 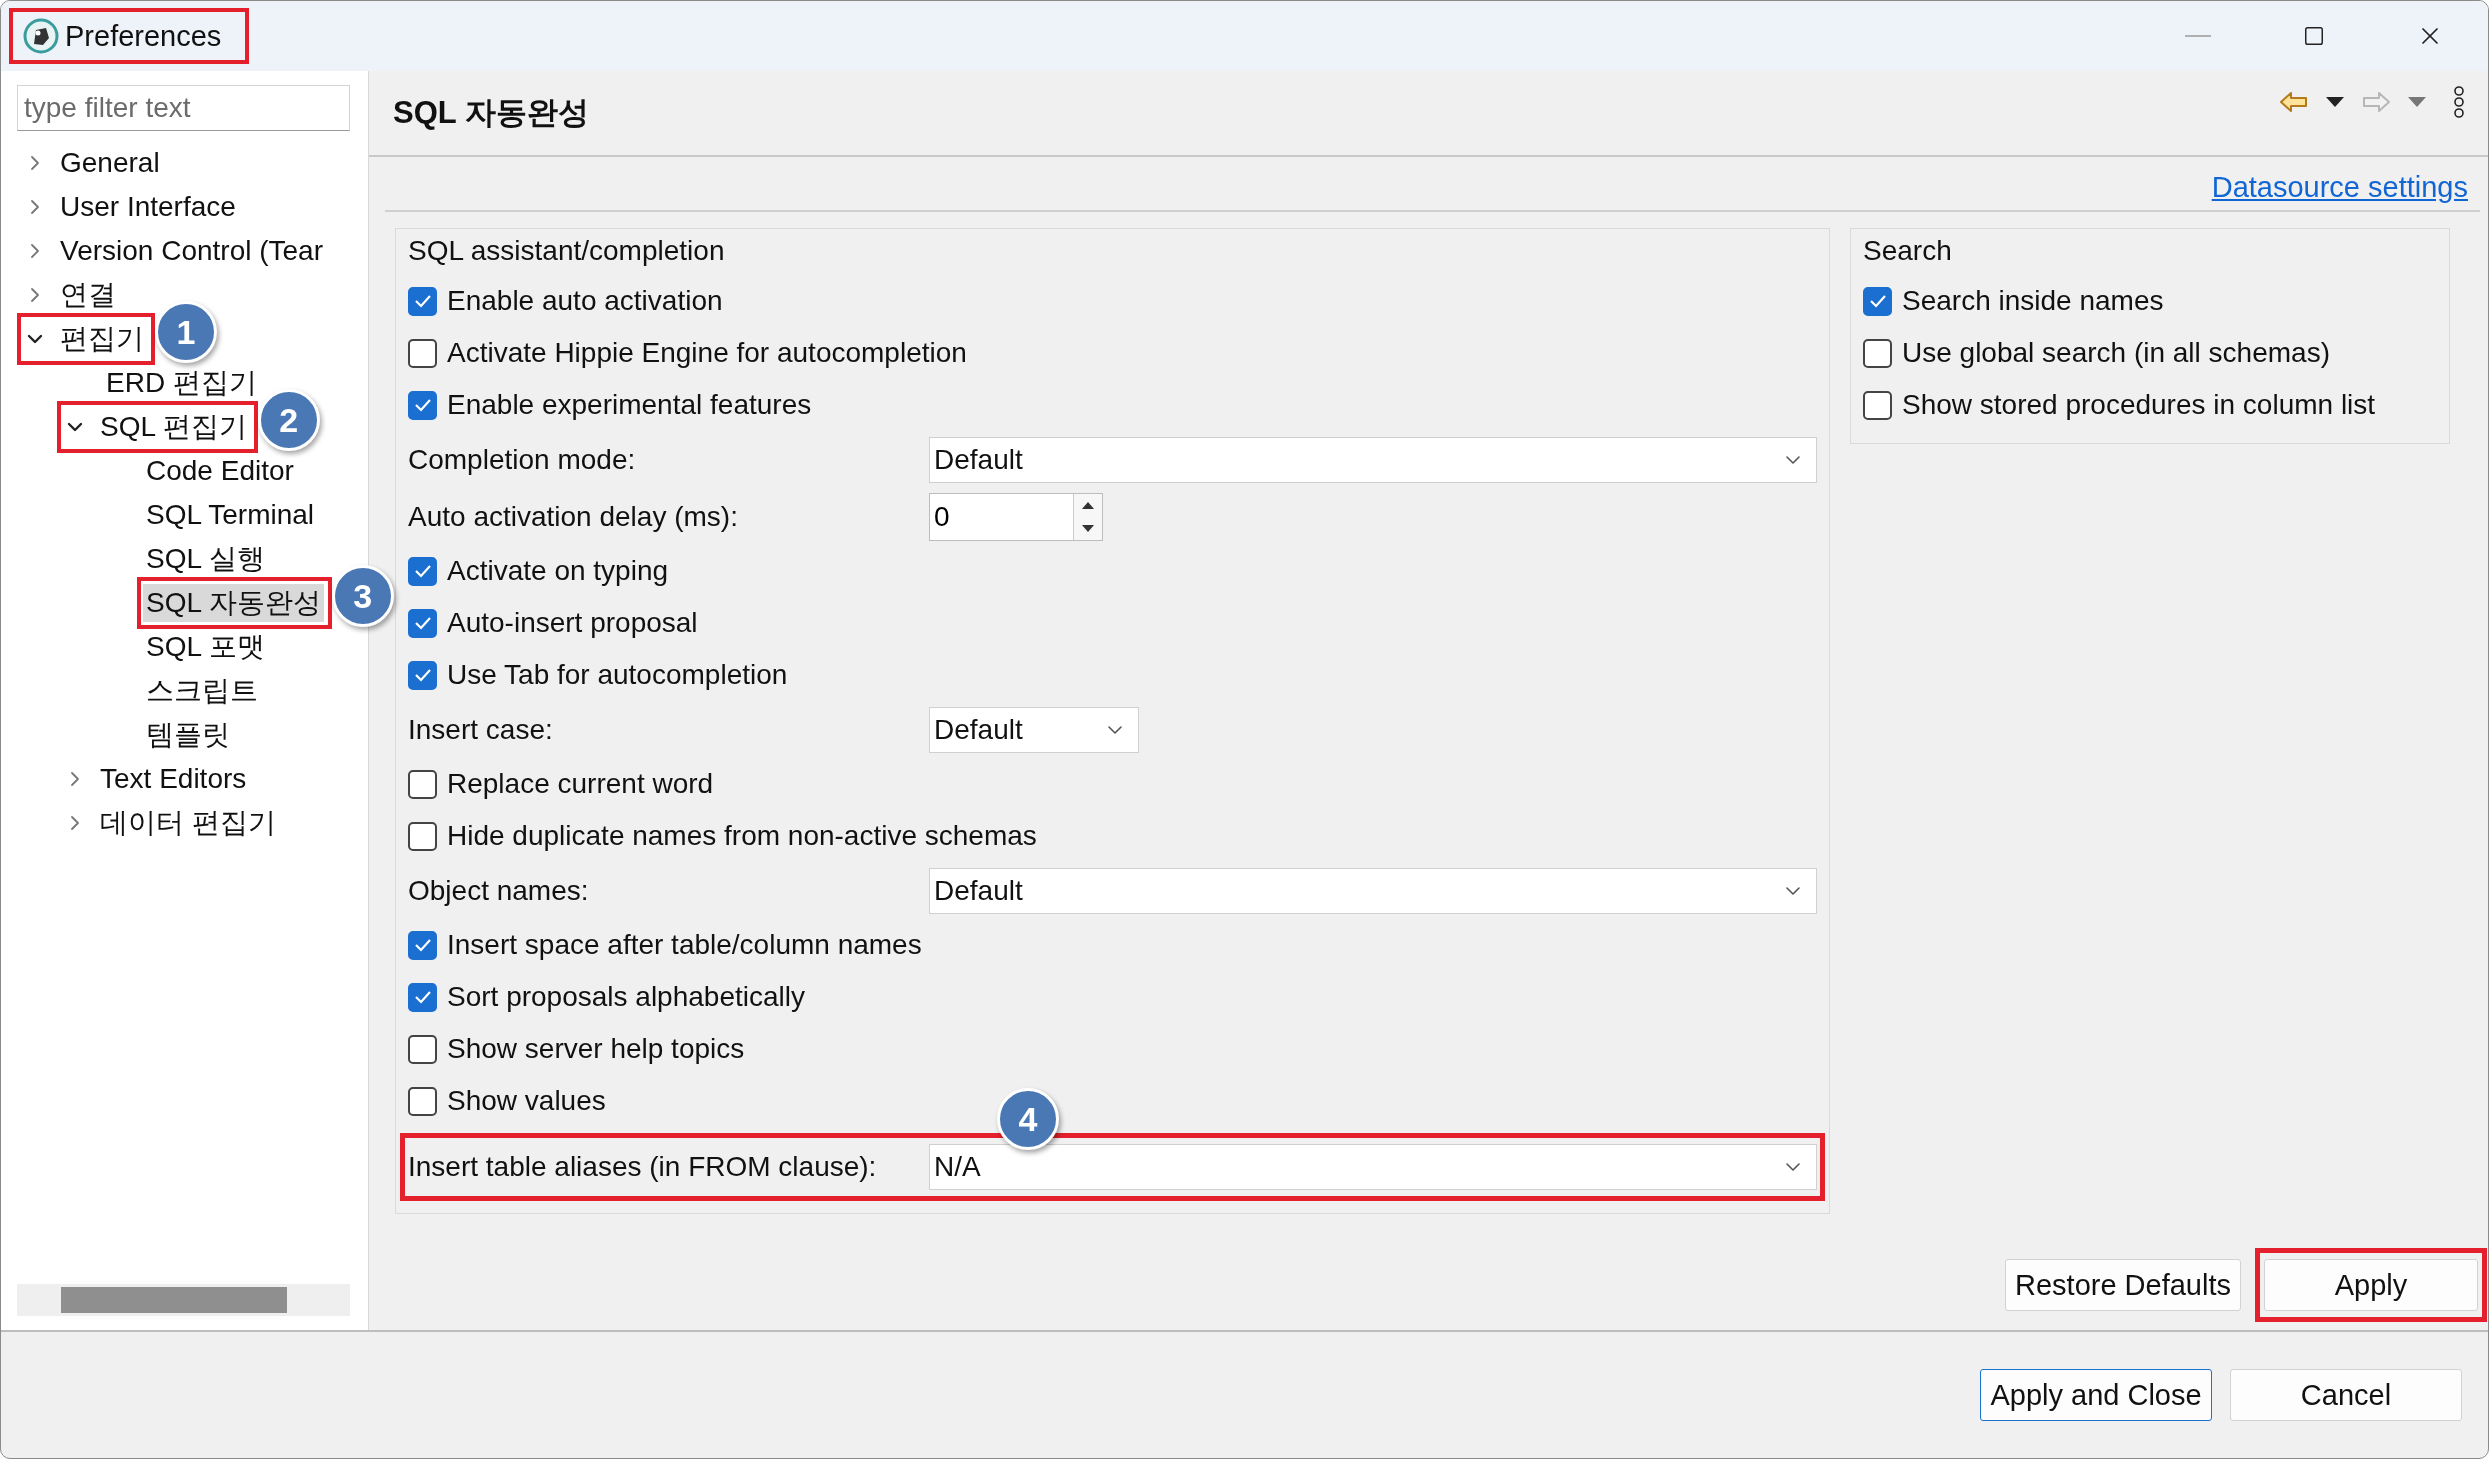 I want to click on checkbox-option: Enable experimental features, so click(x=610, y=405).